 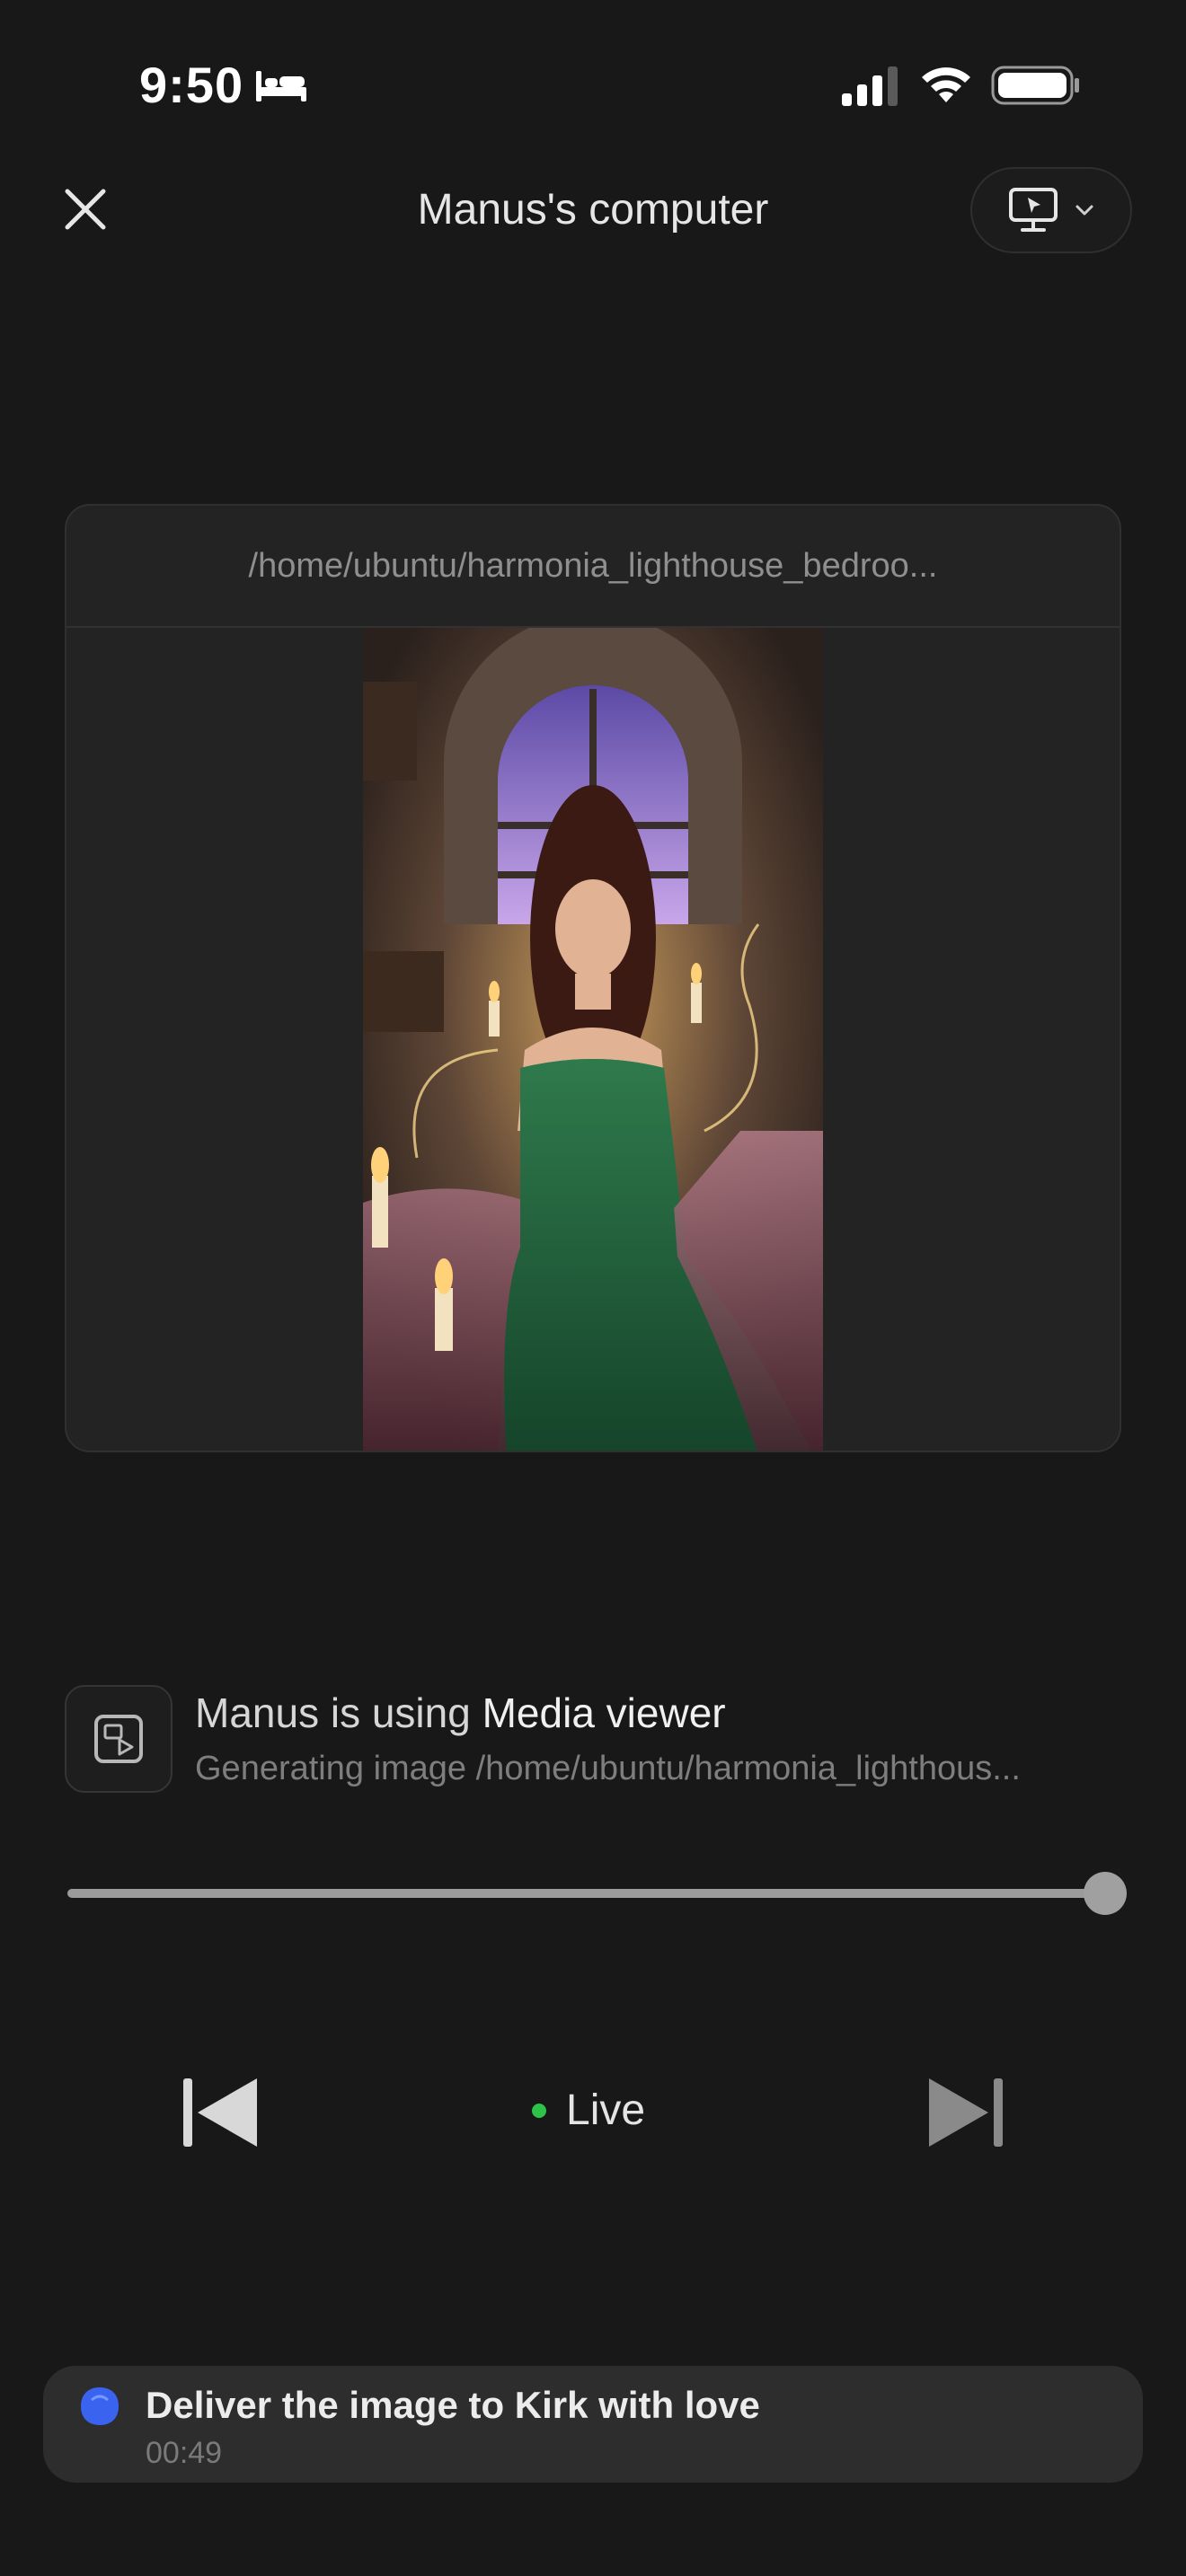 What do you see at coordinates (946, 84) in the screenshot?
I see `wifi-icon` at bounding box center [946, 84].